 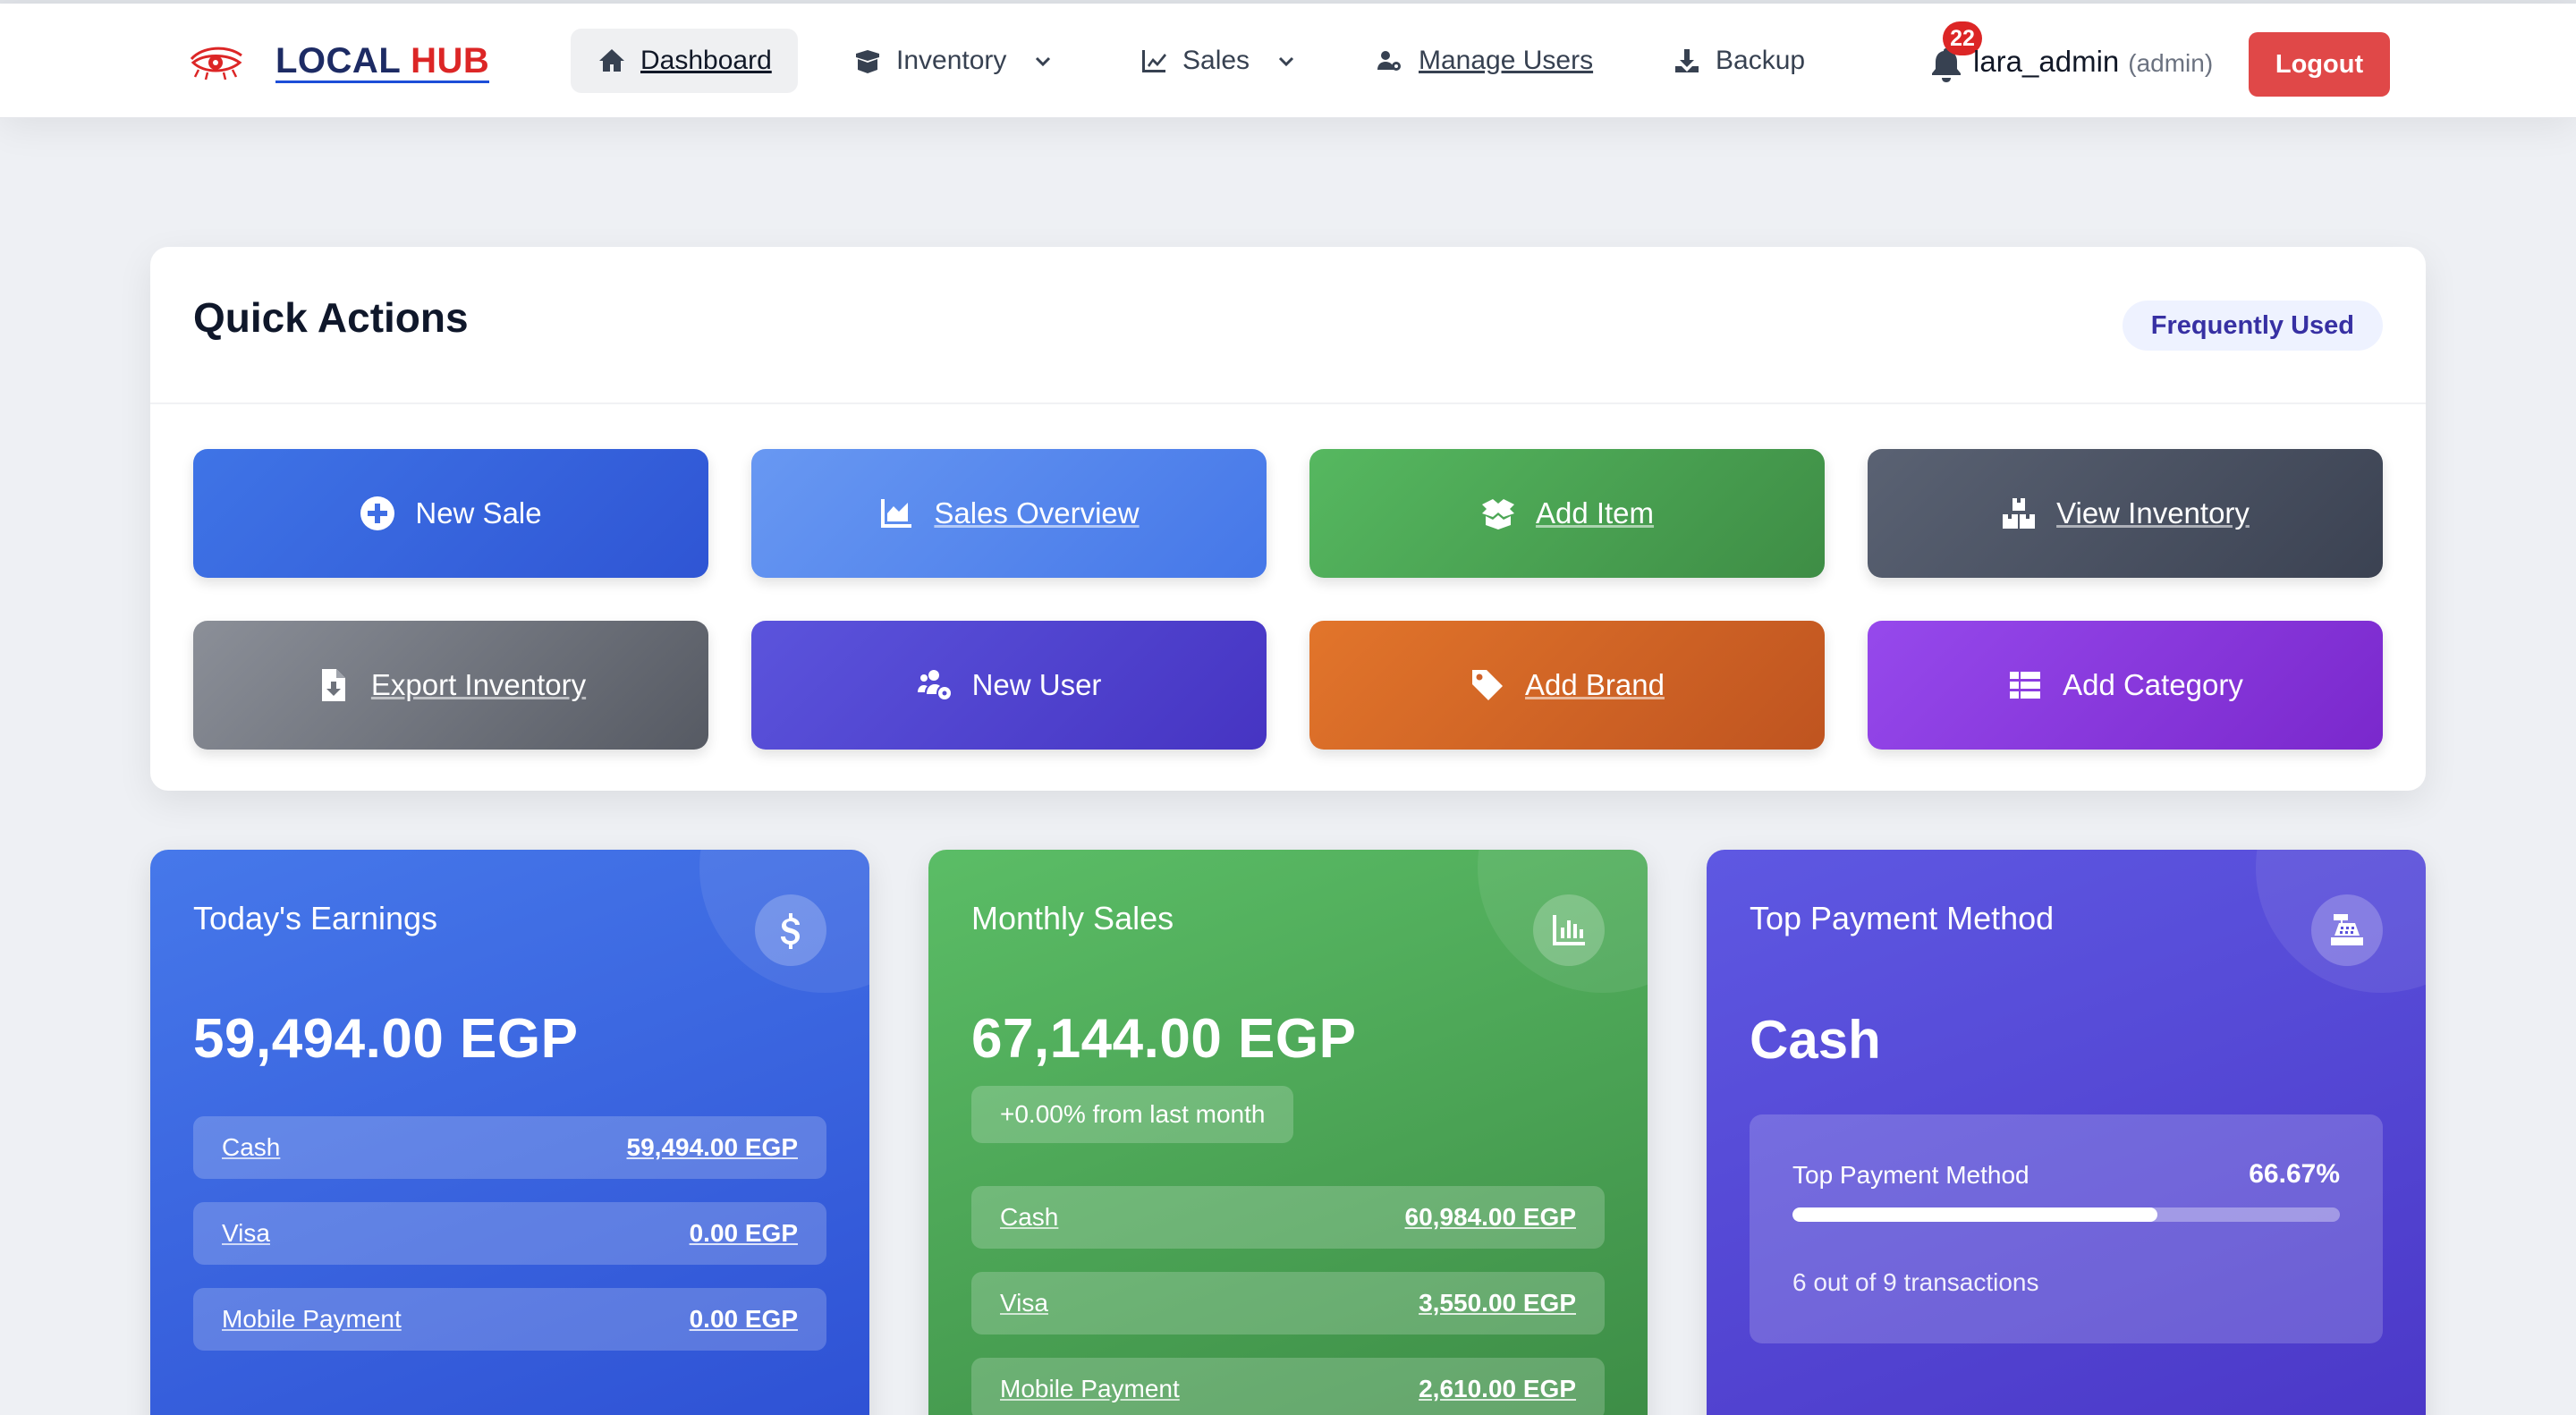 I want to click on new-user-button: New User, so click(x=1009, y=686).